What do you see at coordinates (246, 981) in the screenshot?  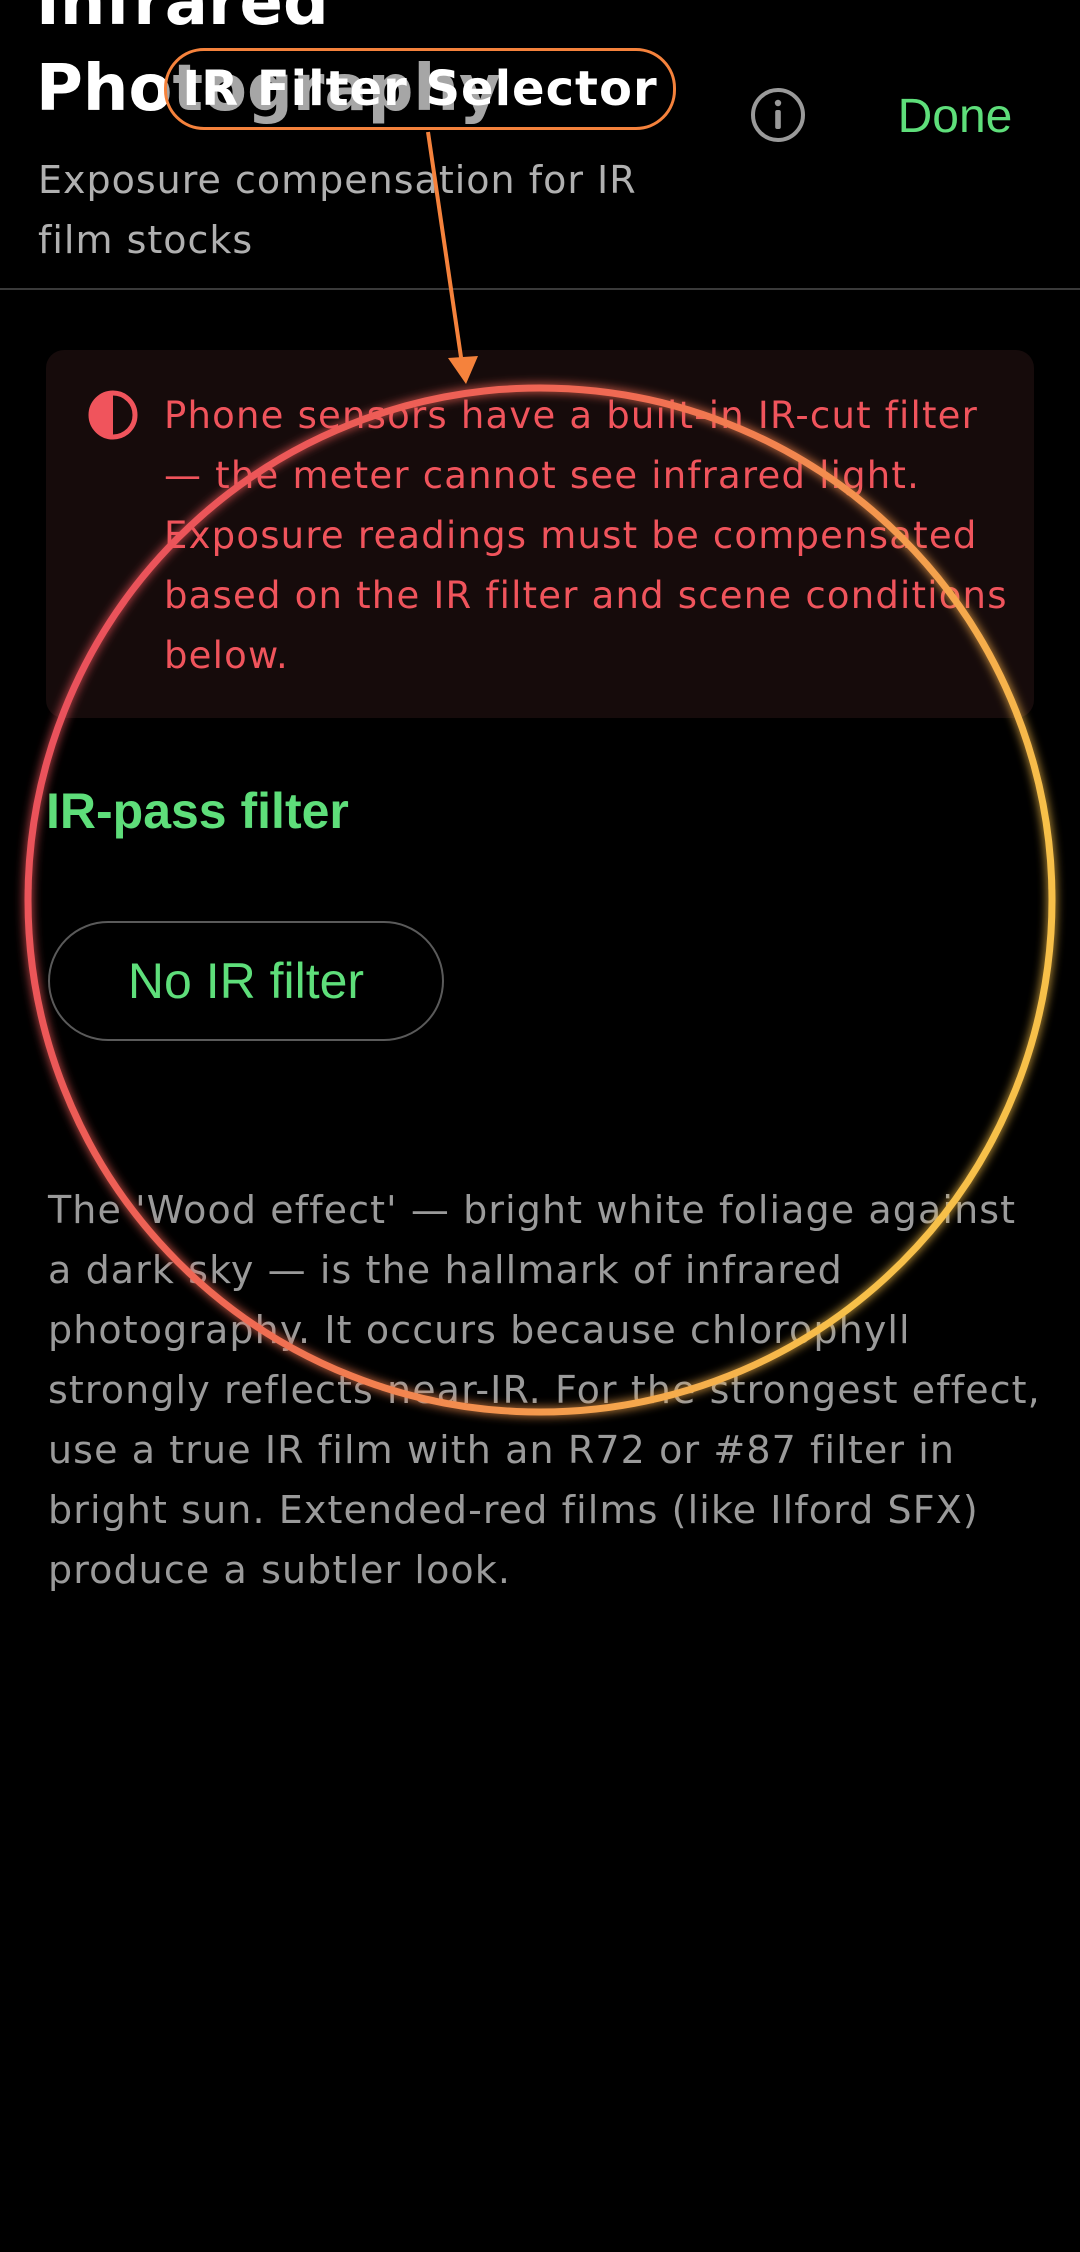 I see `ir-filter-selector: No IR filter` at bounding box center [246, 981].